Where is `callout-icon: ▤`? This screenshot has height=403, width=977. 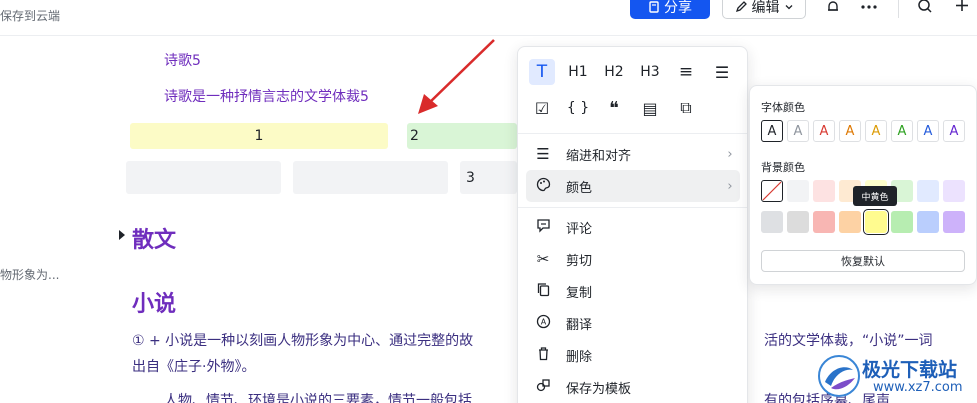
callout-icon: ▤ is located at coordinates (650, 108).